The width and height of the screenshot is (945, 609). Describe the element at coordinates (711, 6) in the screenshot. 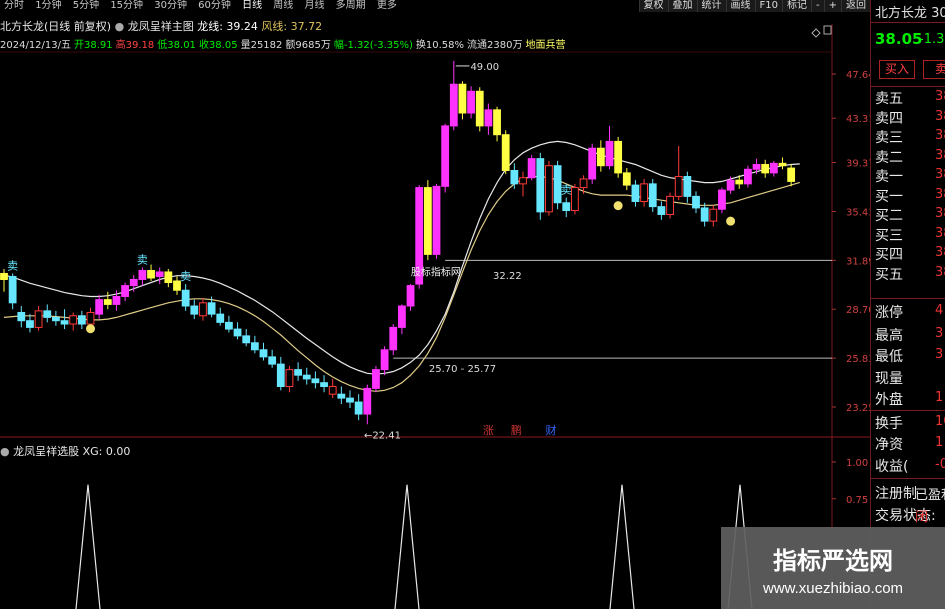

I see `stats-button: 统计` at that location.